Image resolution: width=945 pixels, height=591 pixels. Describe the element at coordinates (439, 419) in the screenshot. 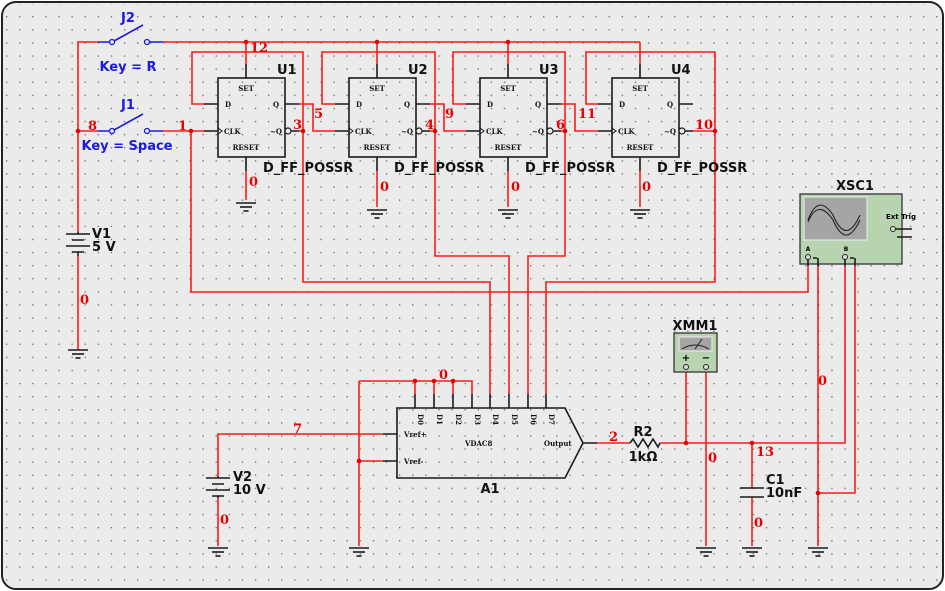

I see `dac-pin-d1: D1` at that location.